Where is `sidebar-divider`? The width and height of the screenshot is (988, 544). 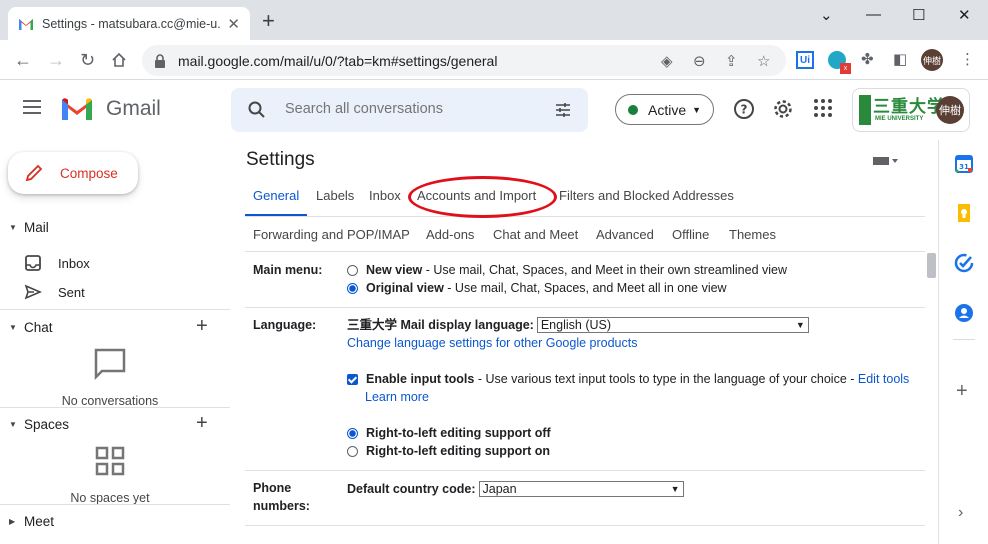
sidebar-divider is located at coordinates (115, 309).